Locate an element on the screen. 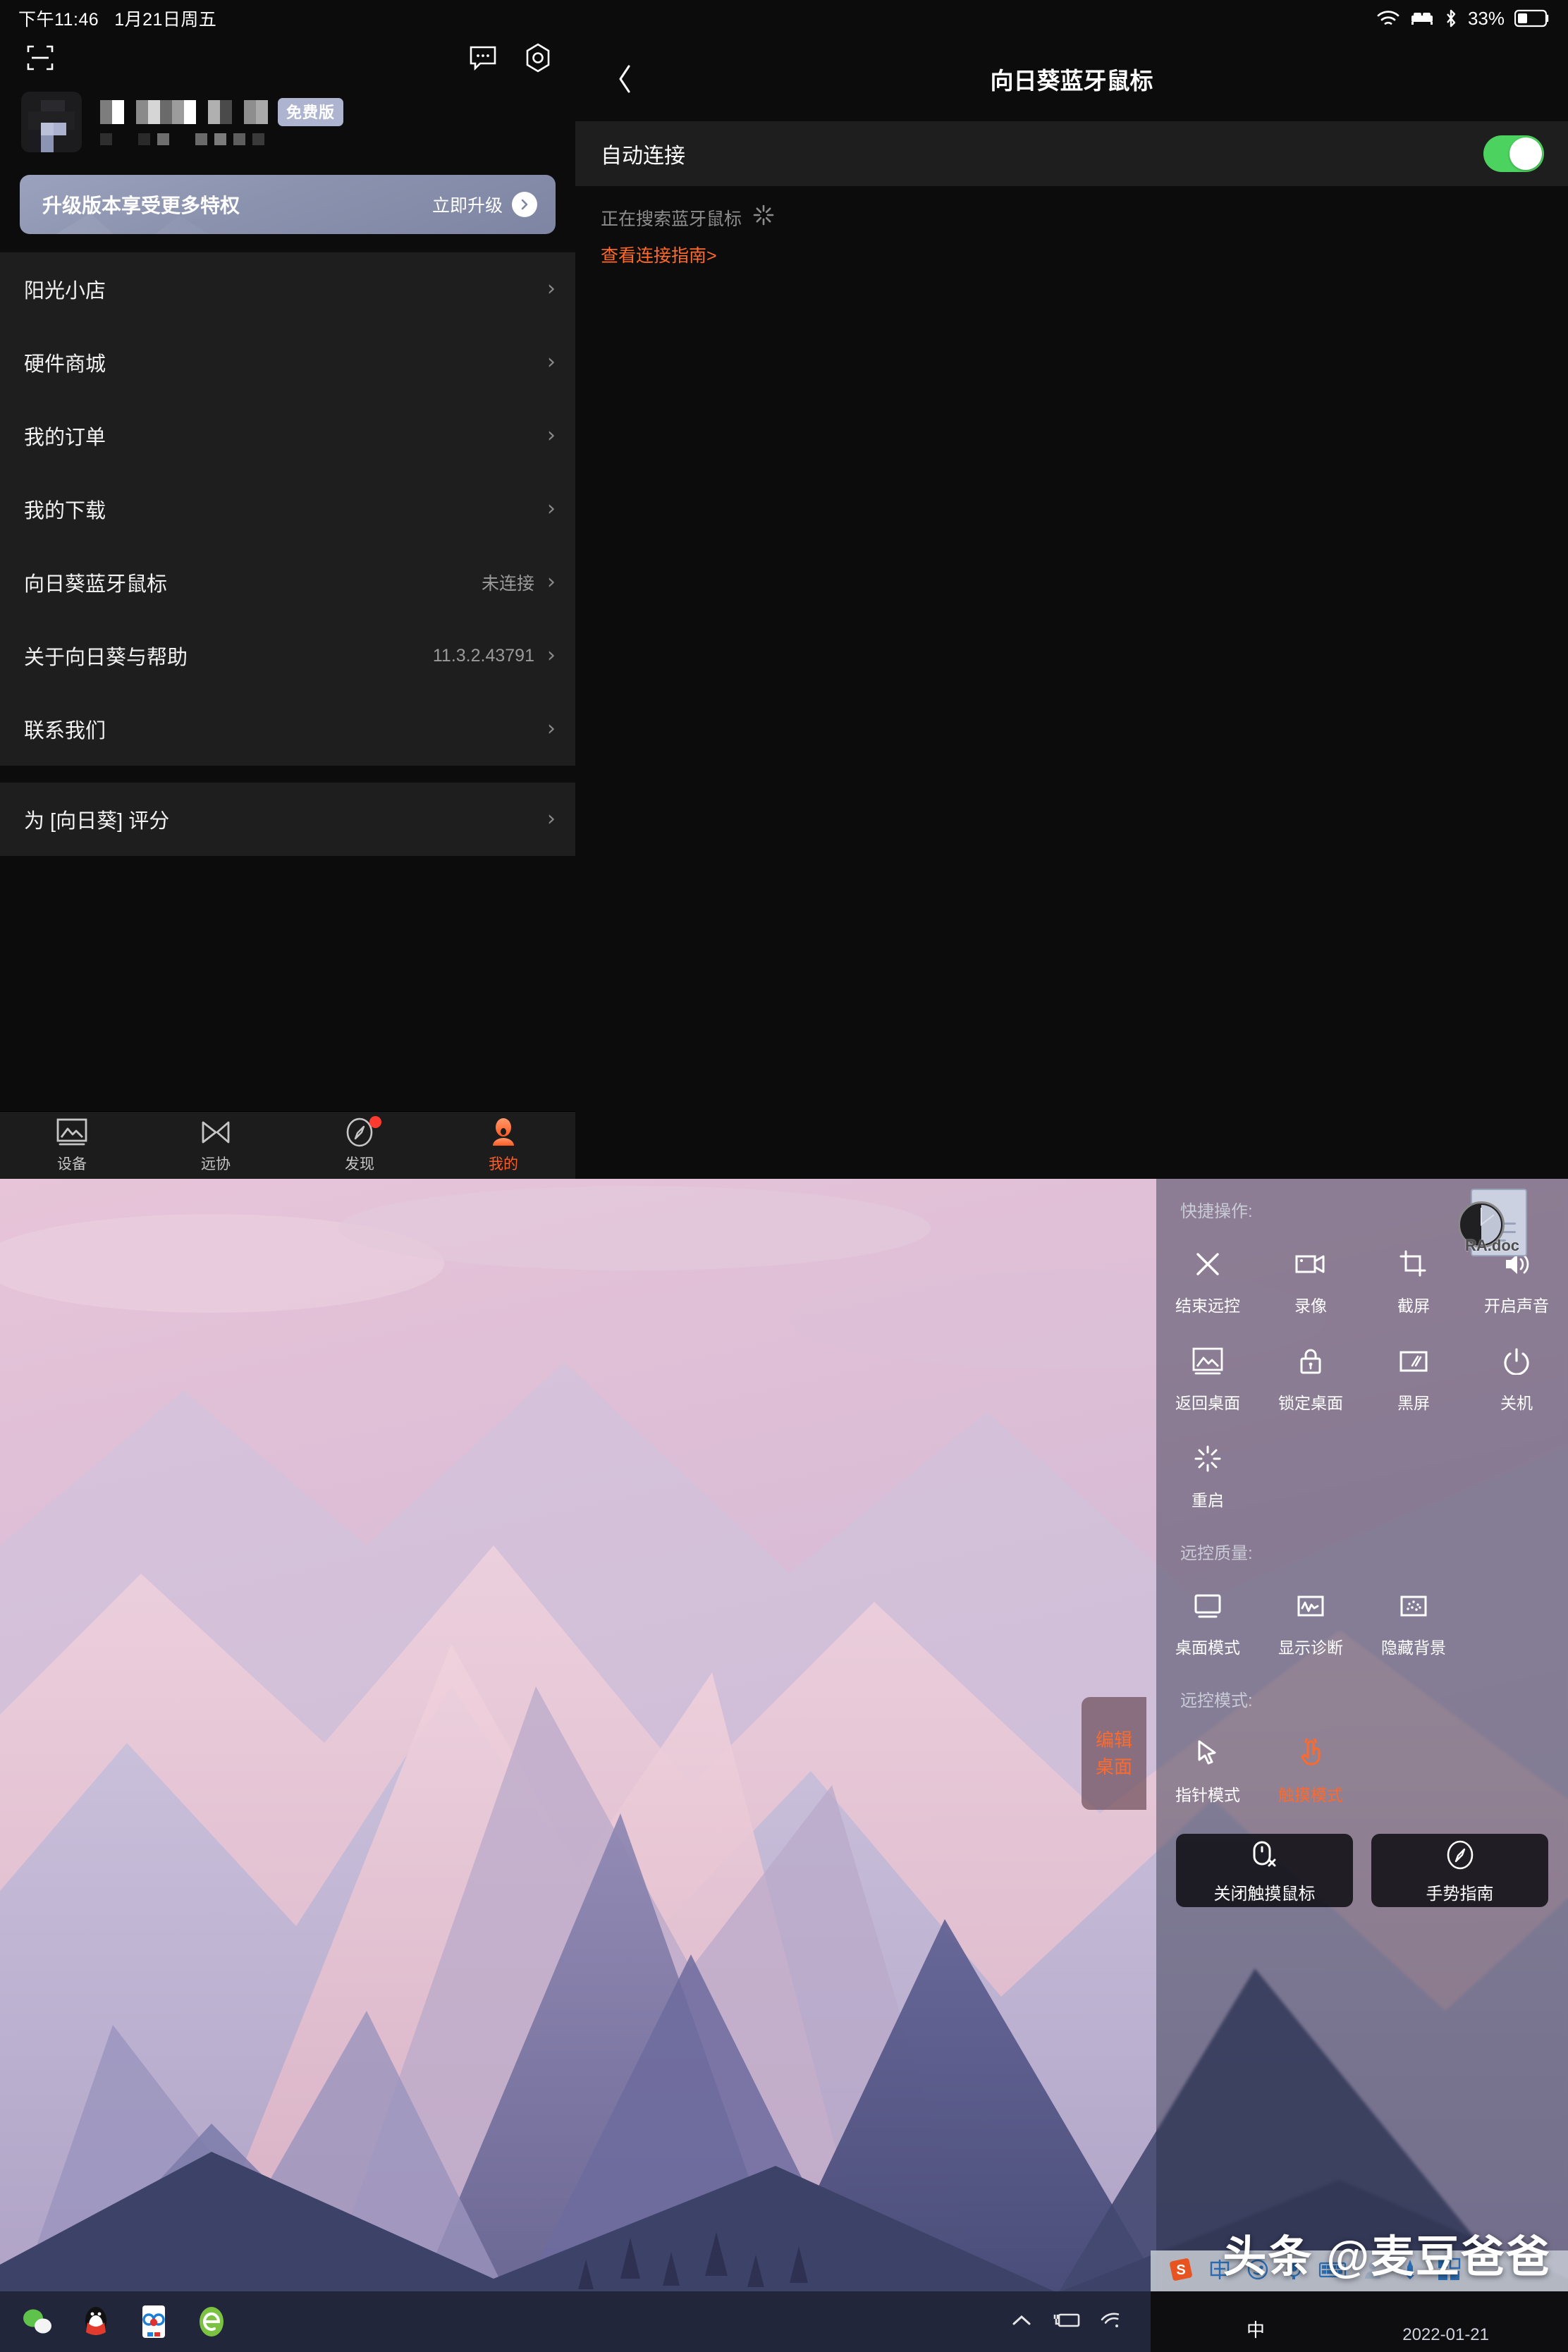 This screenshot has width=1568, height=2352. hide-background-icon is located at coordinates (1413, 1606).